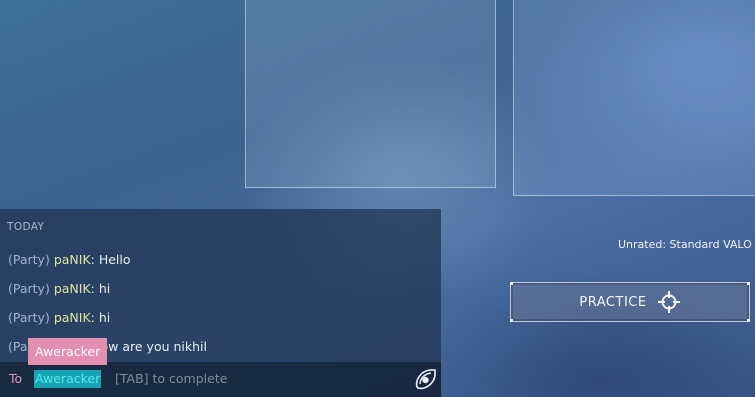  Describe the element at coordinates (68, 351) in the screenshot. I see `autocomplete-suggestion: Aweracker` at that location.